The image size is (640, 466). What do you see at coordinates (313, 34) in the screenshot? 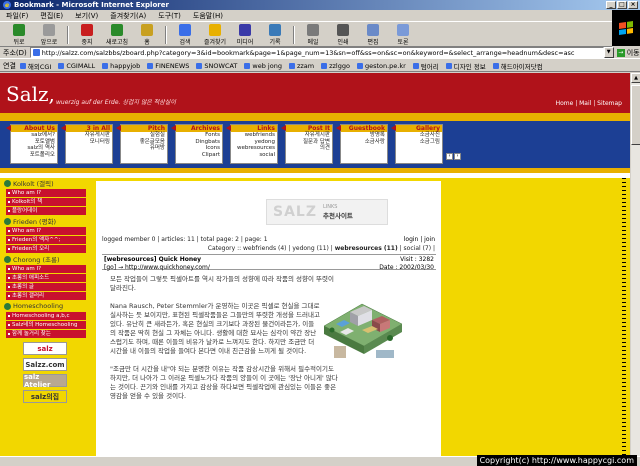
I see `toolbar-mail-button: 메일` at bounding box center [313, 34].